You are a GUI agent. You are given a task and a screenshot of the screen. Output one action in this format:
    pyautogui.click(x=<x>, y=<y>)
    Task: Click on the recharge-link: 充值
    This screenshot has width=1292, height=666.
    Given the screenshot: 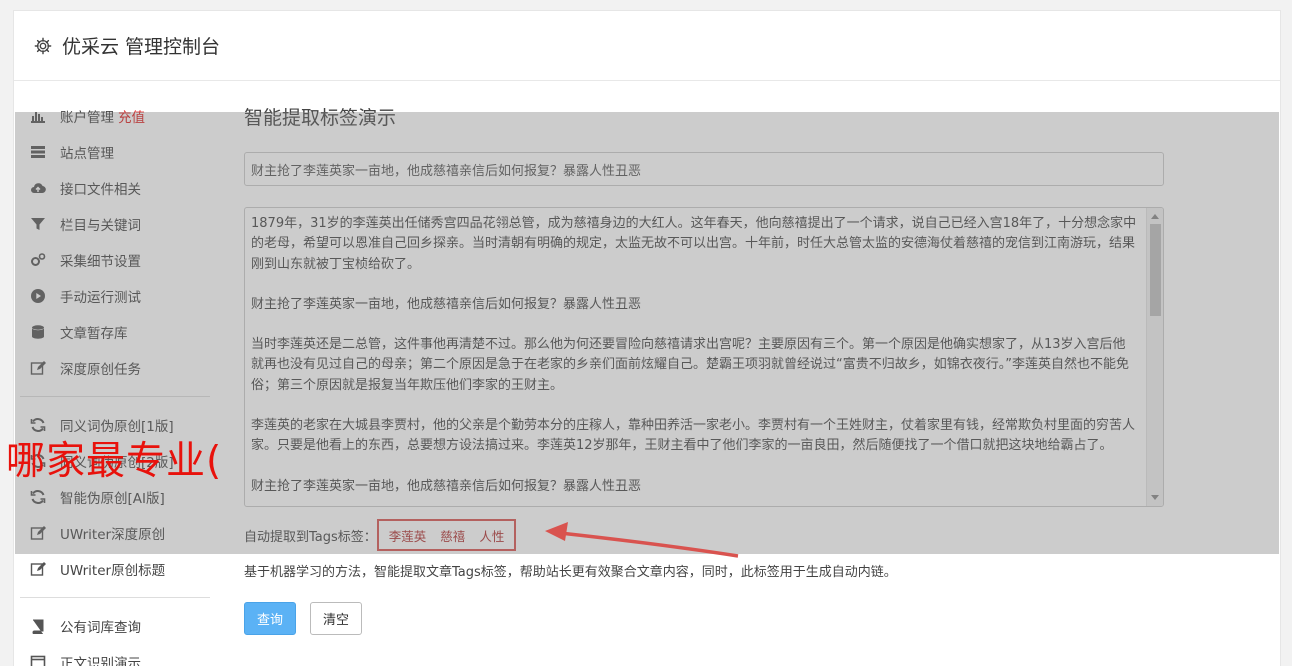 What is the action you would take?
    pyautogui.click(x=131, y=116)
    